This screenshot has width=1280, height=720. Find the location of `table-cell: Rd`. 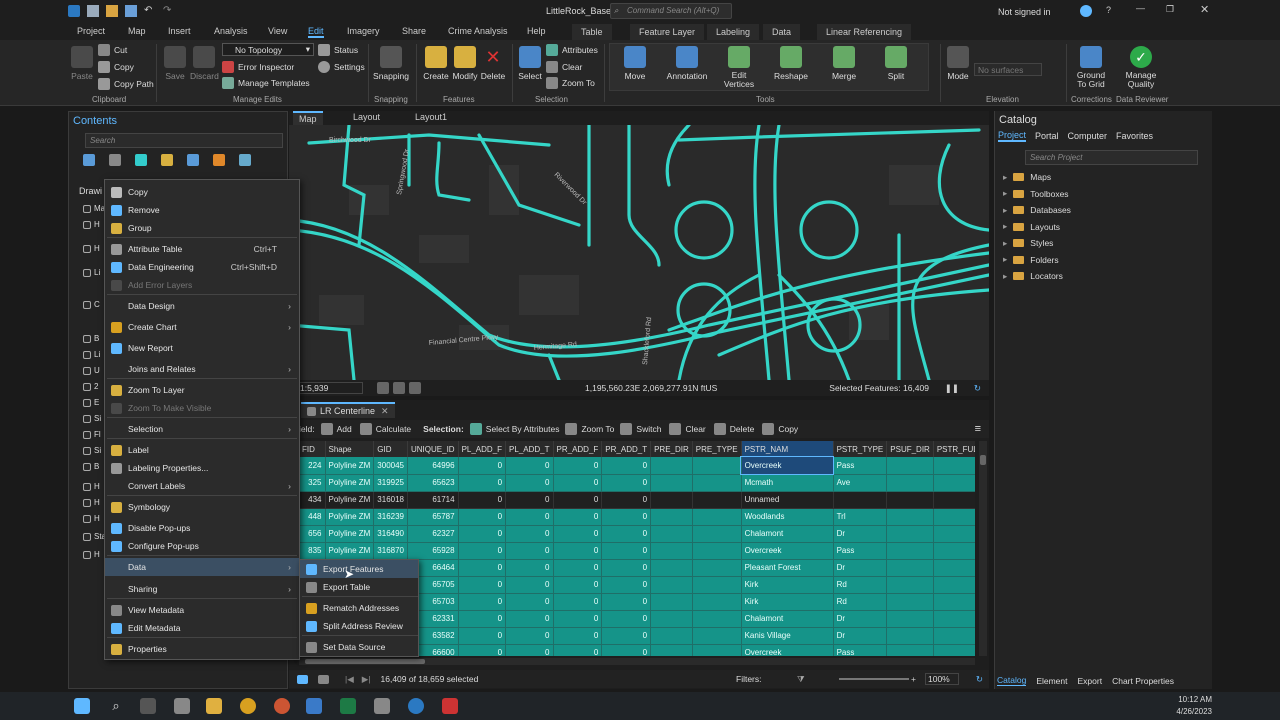

table-cell: Rd is located at coordinates (860, 585).